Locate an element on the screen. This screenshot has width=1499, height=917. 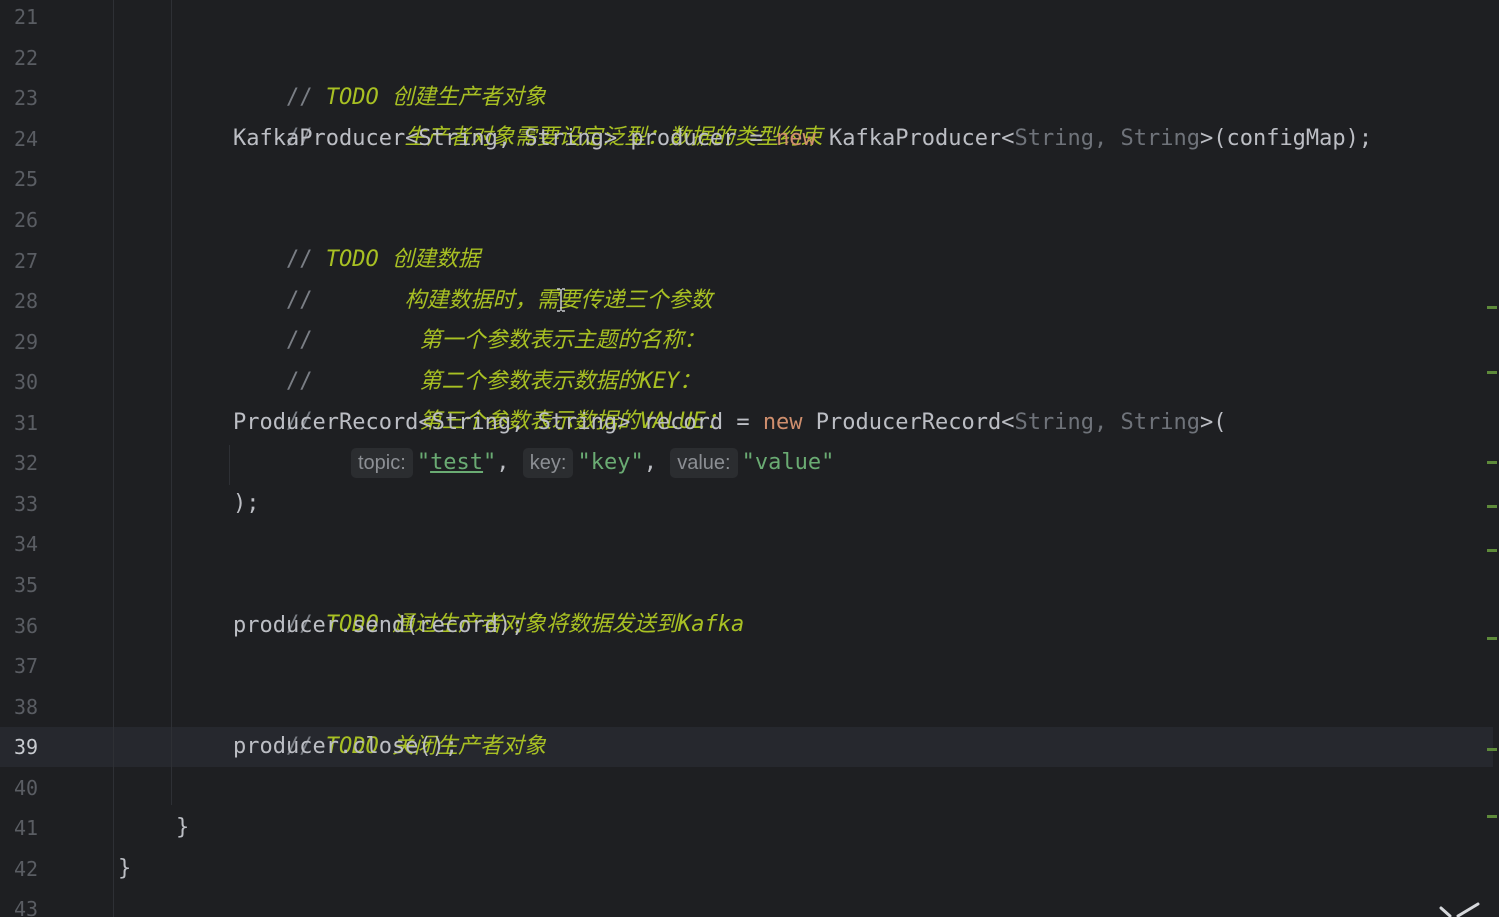
line-number: 38 is located at coordinates (26, 707).